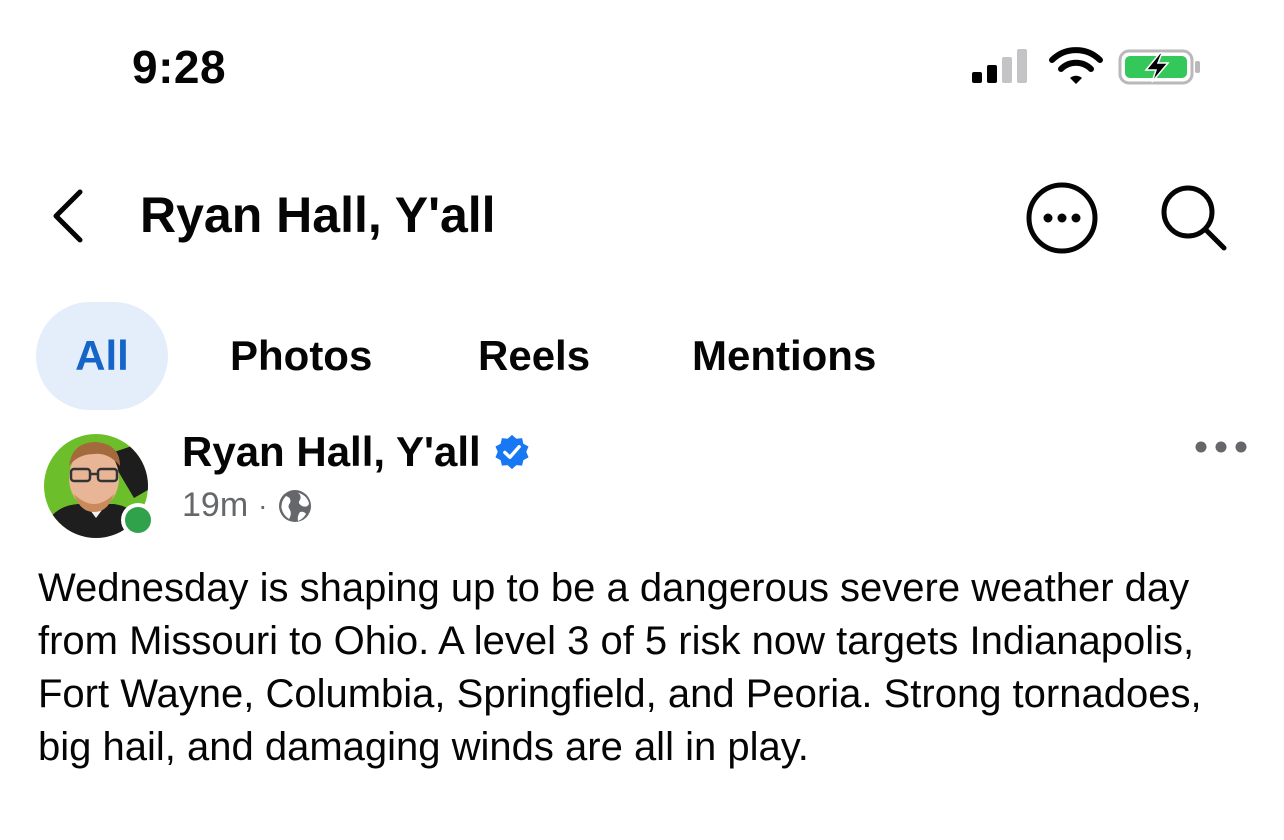  What do you see at coordinates (215, 505) in the screenshot?
I see `post-timestamp: 19m` at bounding box center [215, 505].